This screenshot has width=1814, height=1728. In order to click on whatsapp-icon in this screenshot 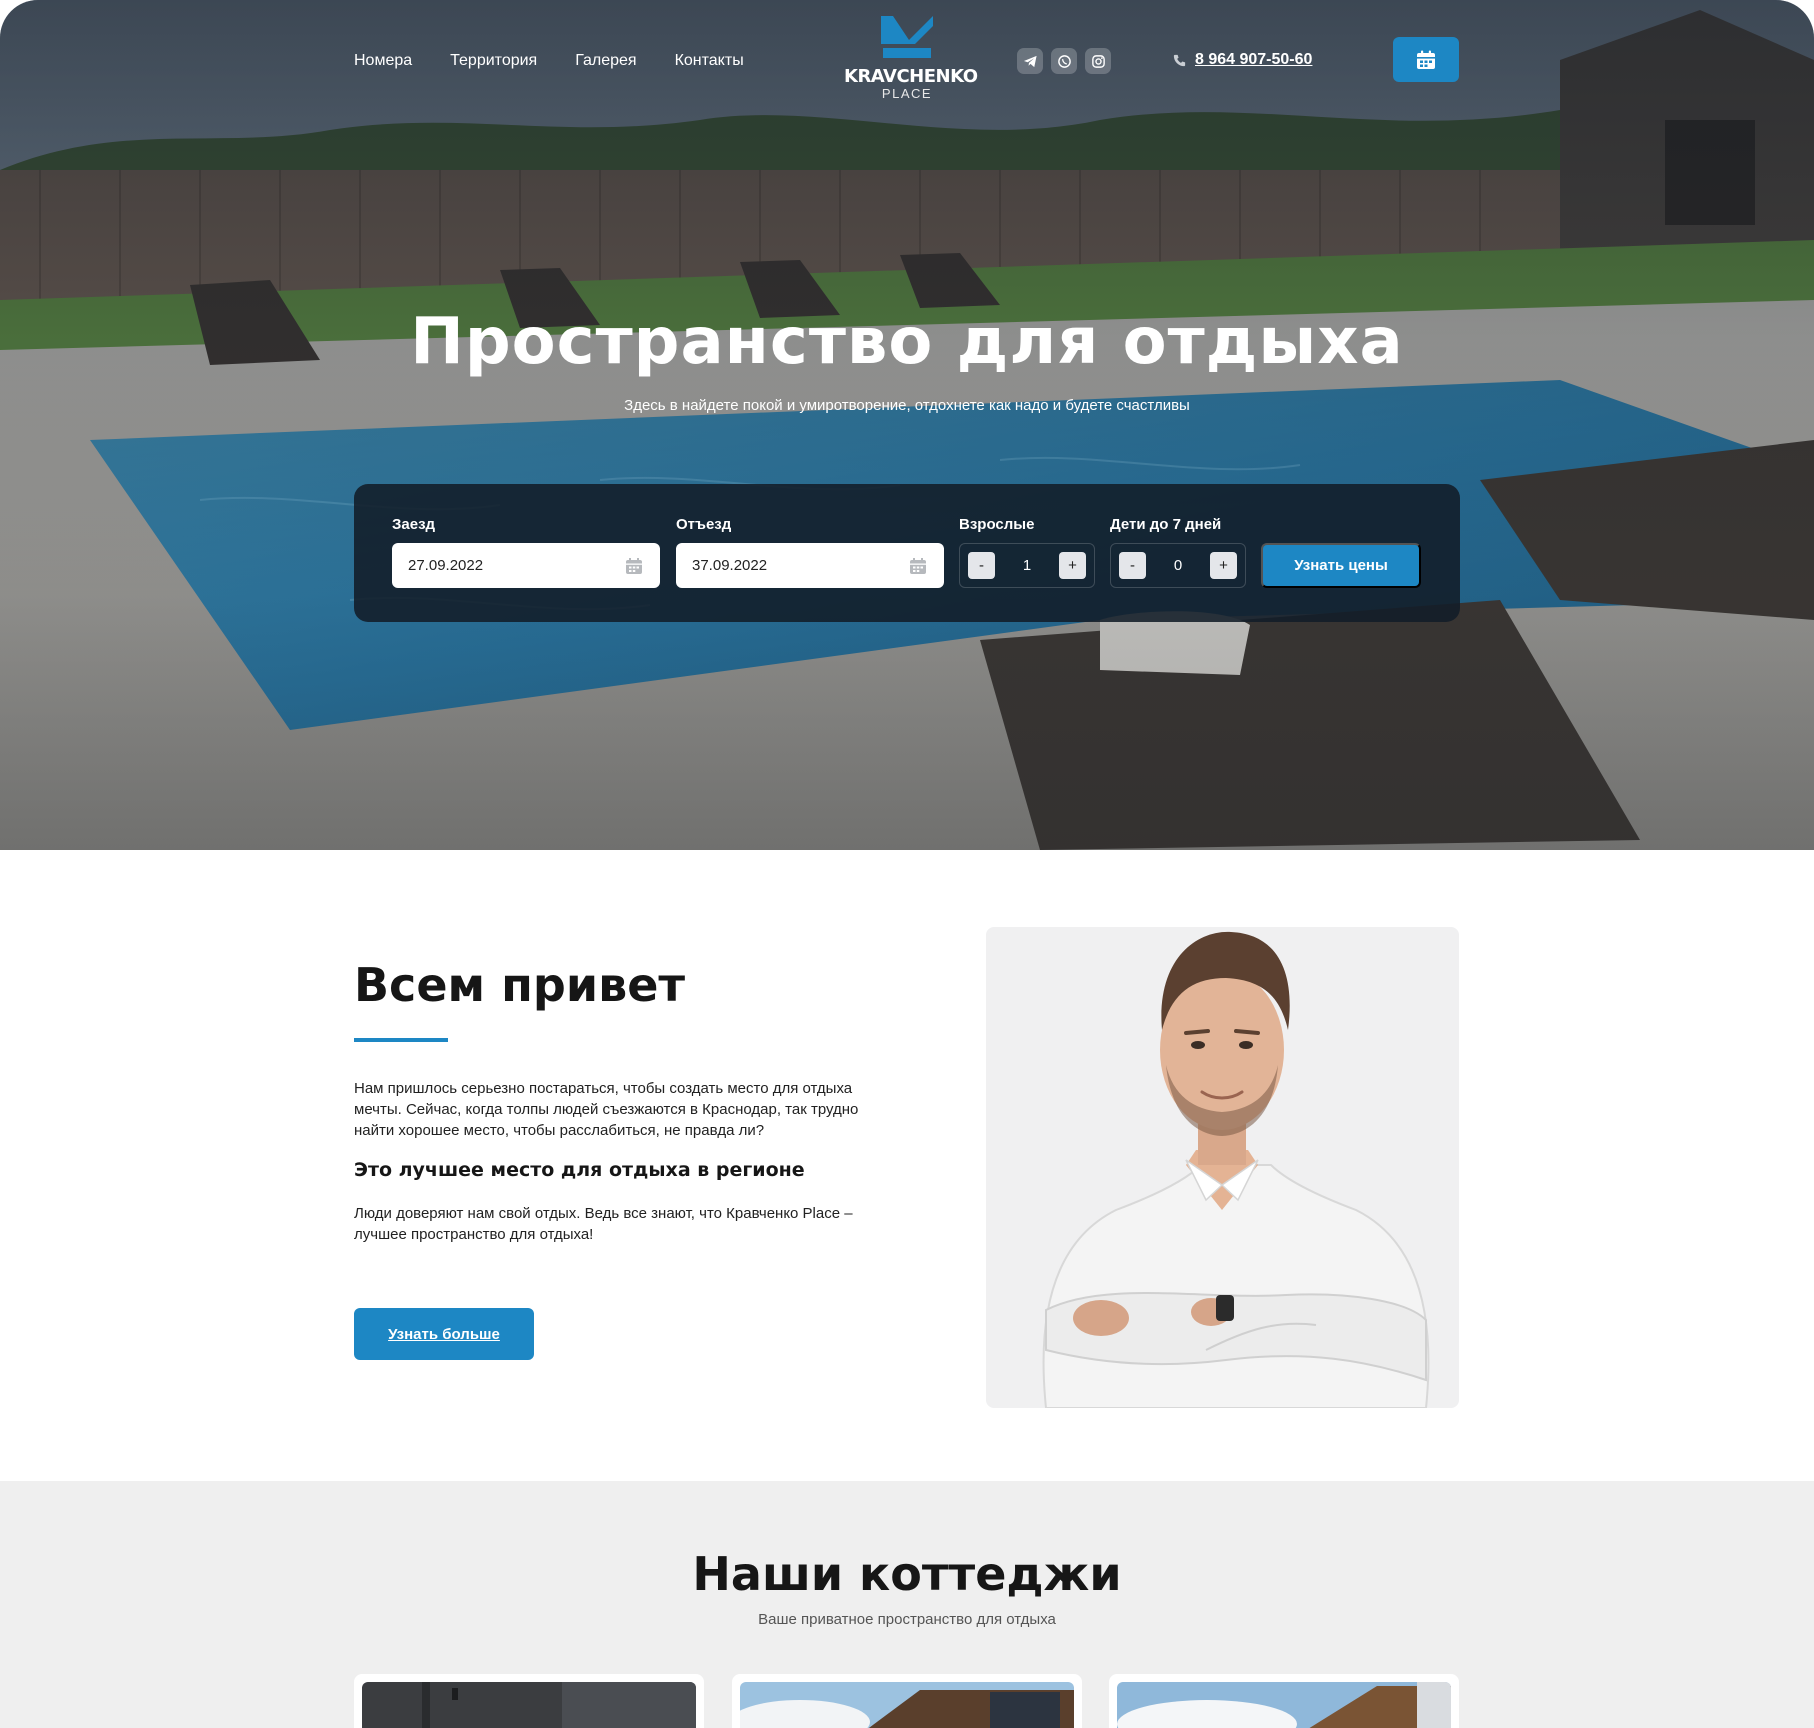, I will do `click(1064, 61)`.